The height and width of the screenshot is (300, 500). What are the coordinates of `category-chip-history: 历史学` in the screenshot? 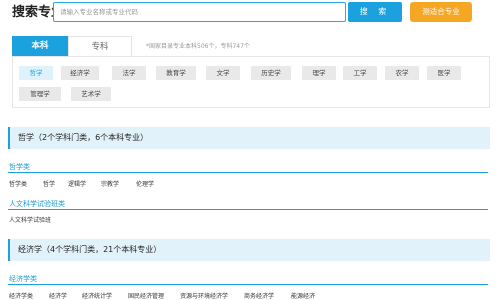 It's located at (271, 73).